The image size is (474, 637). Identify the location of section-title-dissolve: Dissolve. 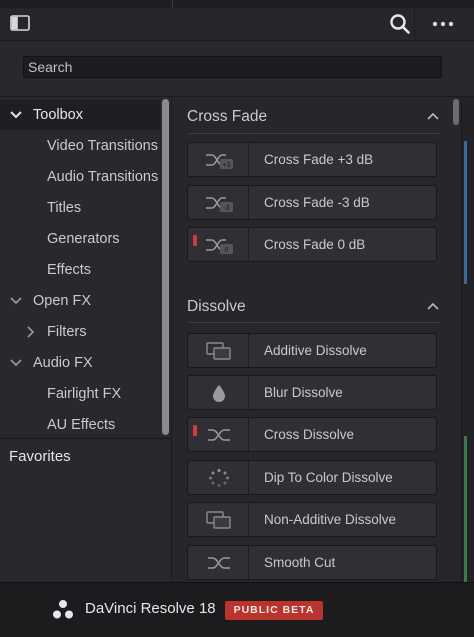
(216, 306).